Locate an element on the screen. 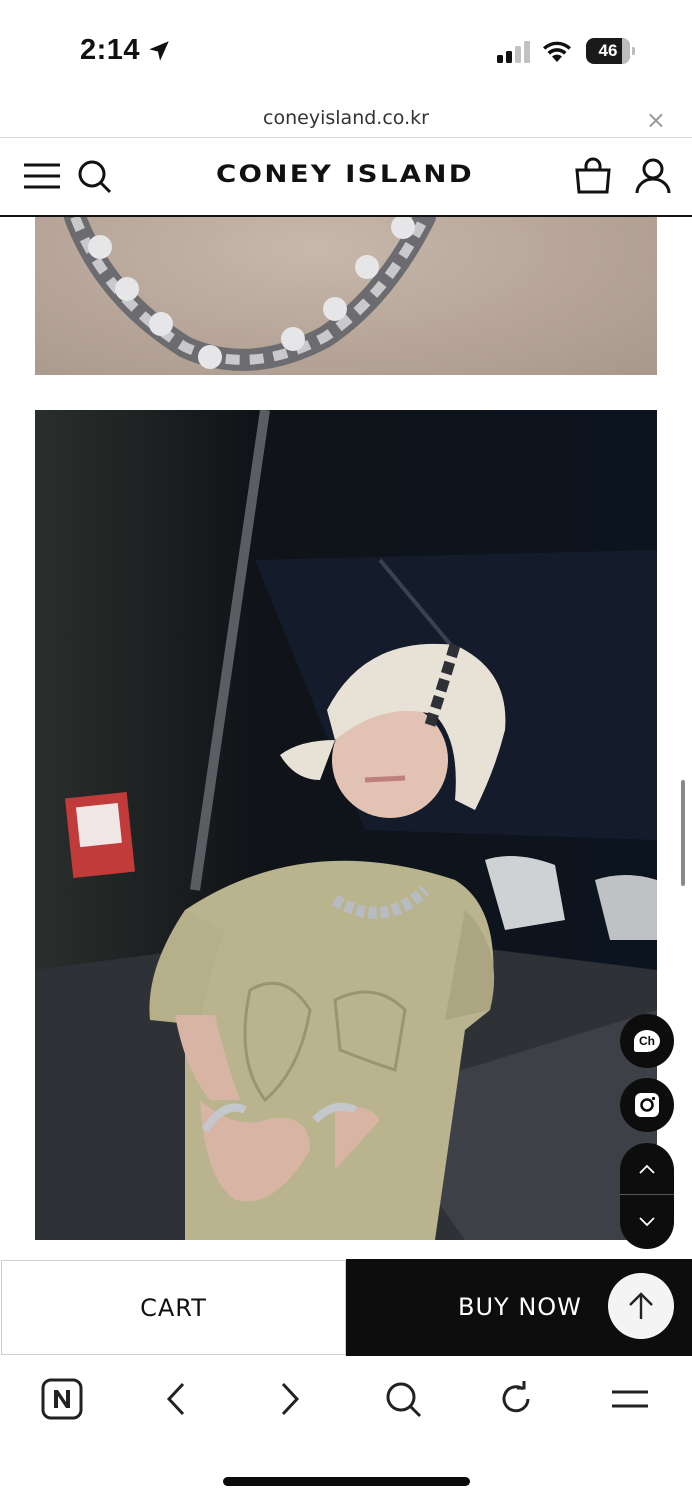  photo-necklace-closeup is located at coordinates (346, 296).